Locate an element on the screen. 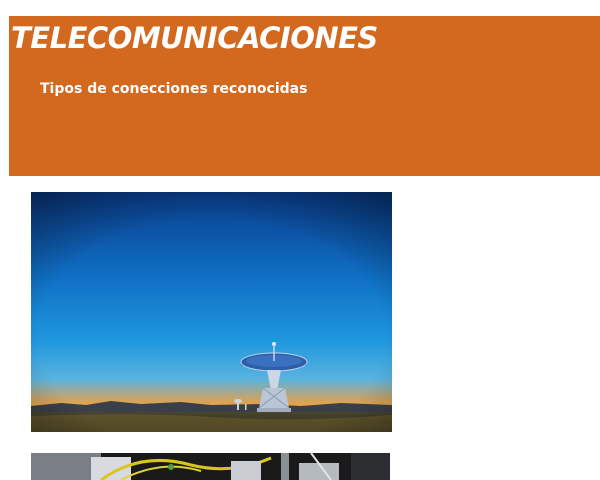 Image resolution: width=600 pixels, height=480 pixels. network-cables-photo is located at coordinates (210, 466).